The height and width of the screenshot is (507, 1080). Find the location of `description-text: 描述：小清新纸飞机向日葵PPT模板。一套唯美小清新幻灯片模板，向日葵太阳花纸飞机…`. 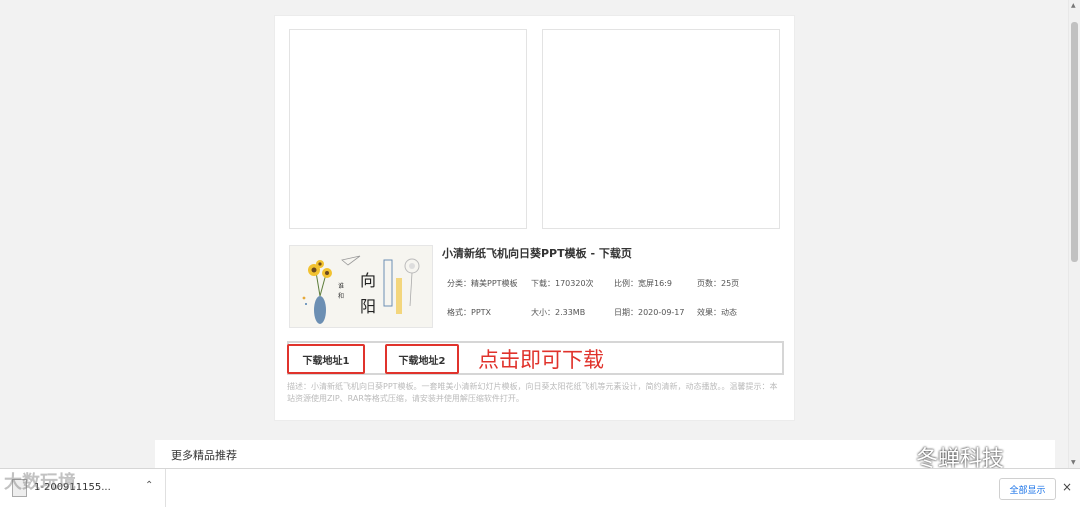

description-text: 描述：小清新纸飞机向日葵PPT模板。一套唯美小清新幻灯片模板，向日葵太阳花纸飞机… is located at coordinates (532, 392).